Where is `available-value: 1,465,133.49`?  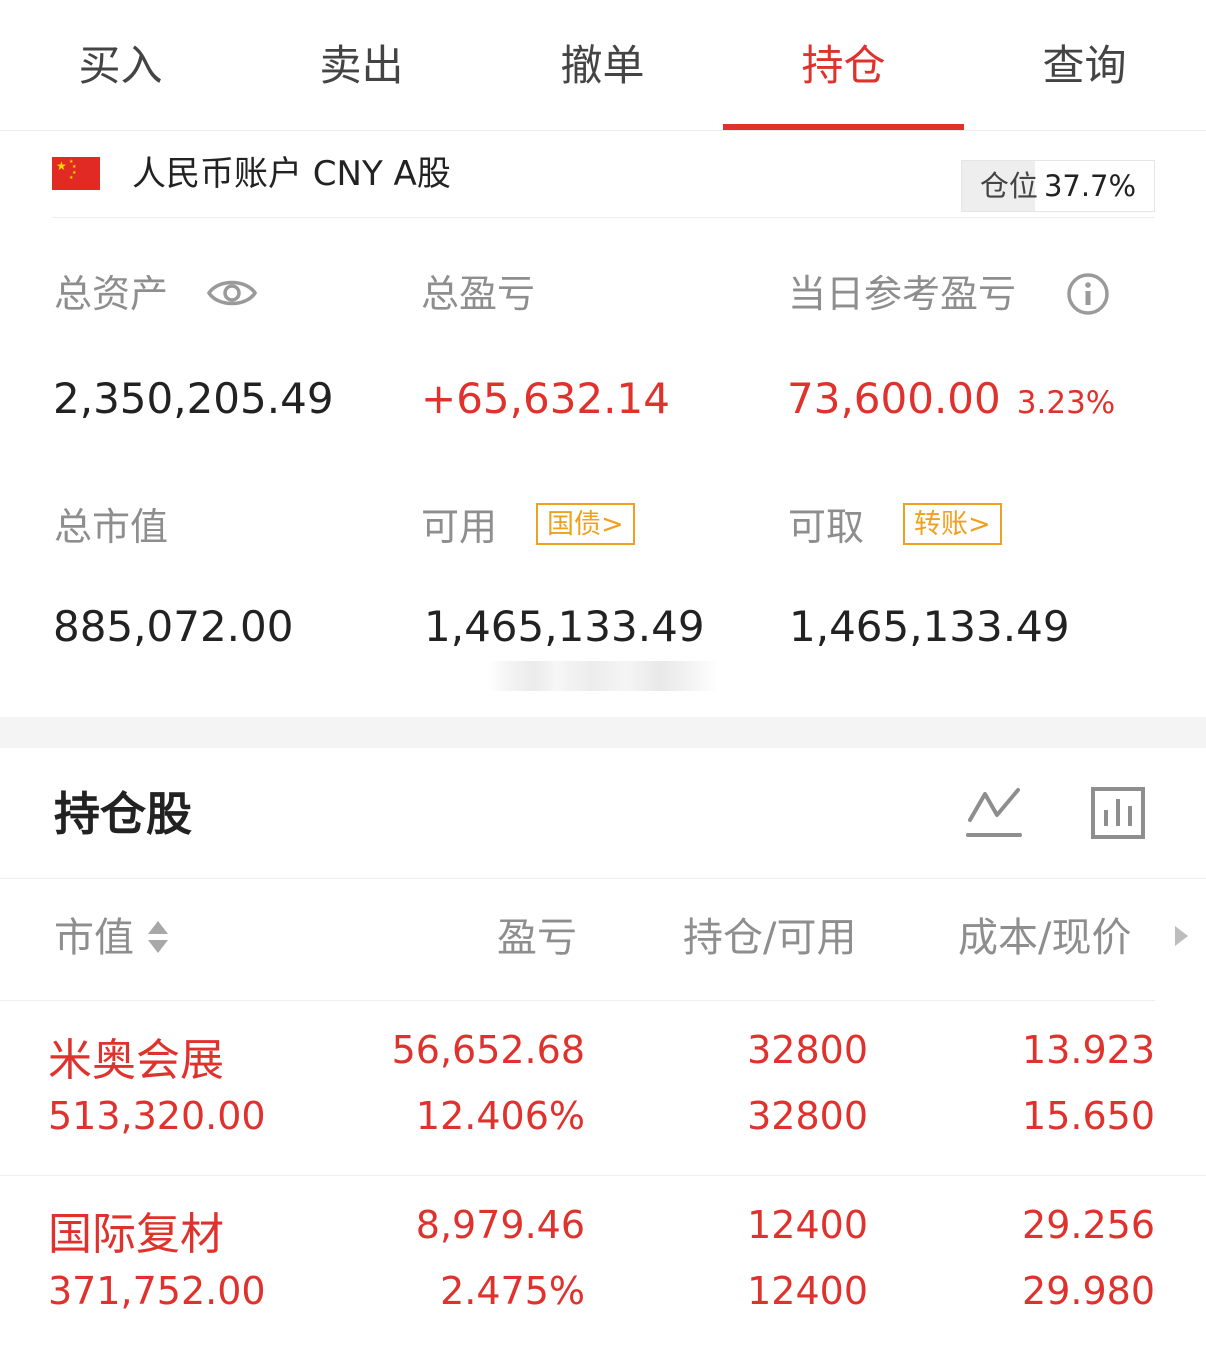 available-value: 1,465,133.49 is located at coordinates (564, 626).